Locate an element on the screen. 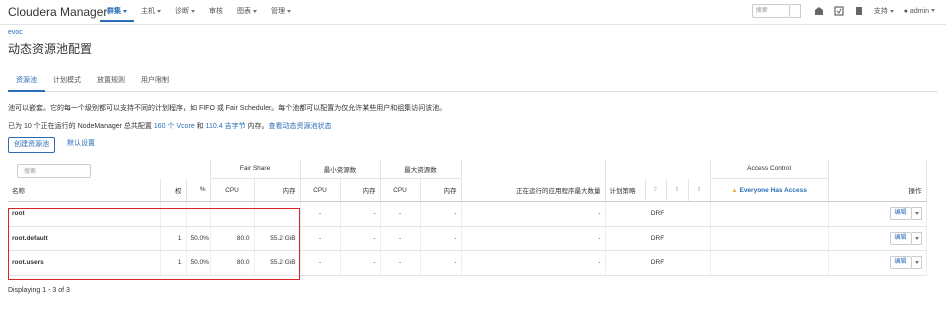 The height and width of the screenshot is (318, 946). nav-label: 群集 is located at coordinates (114, 11).